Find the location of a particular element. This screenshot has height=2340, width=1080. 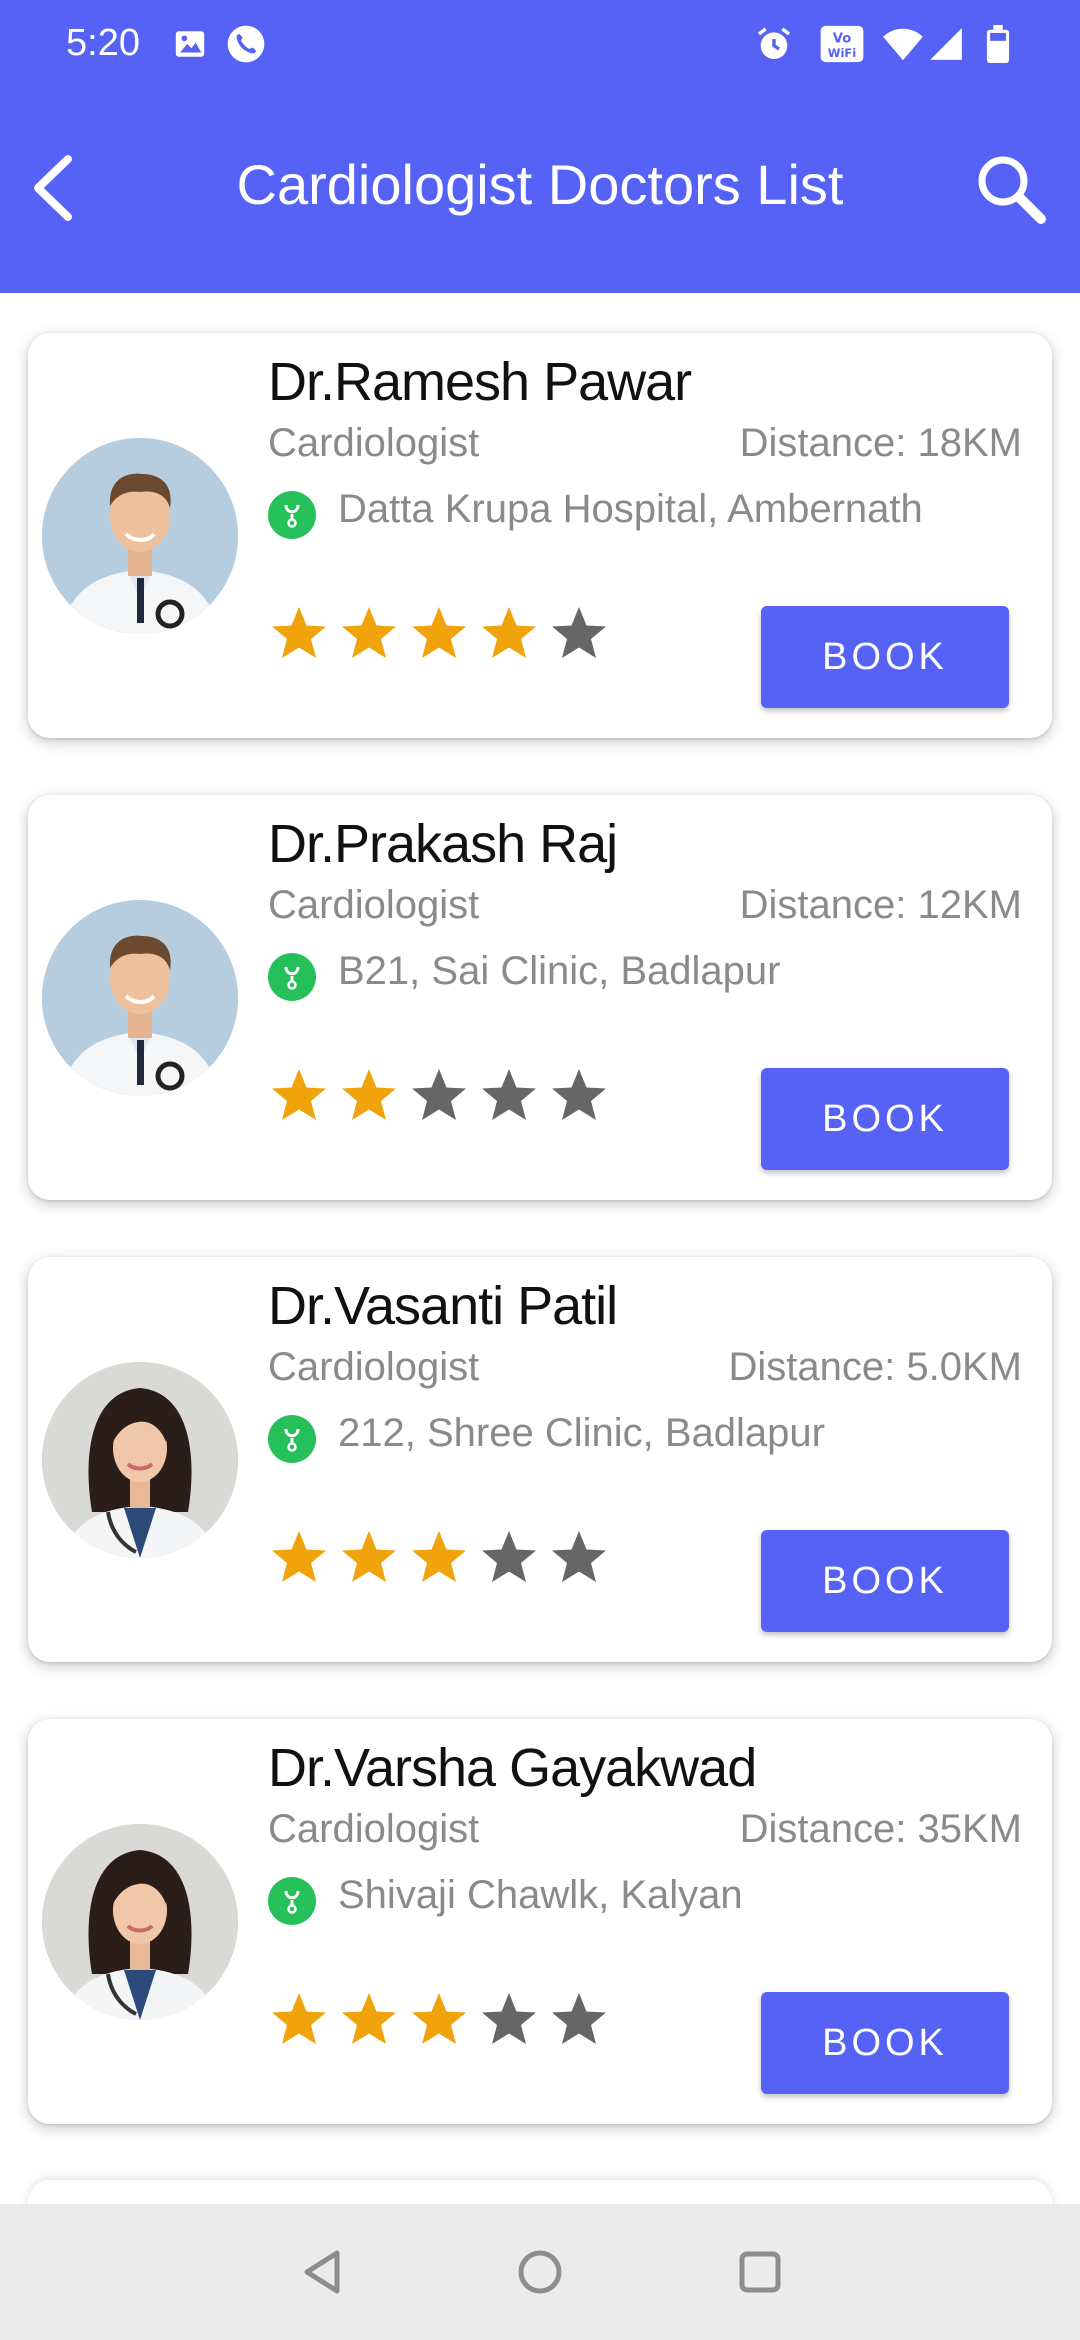

svg-text: WiFi is located at coordinates (842, 53).